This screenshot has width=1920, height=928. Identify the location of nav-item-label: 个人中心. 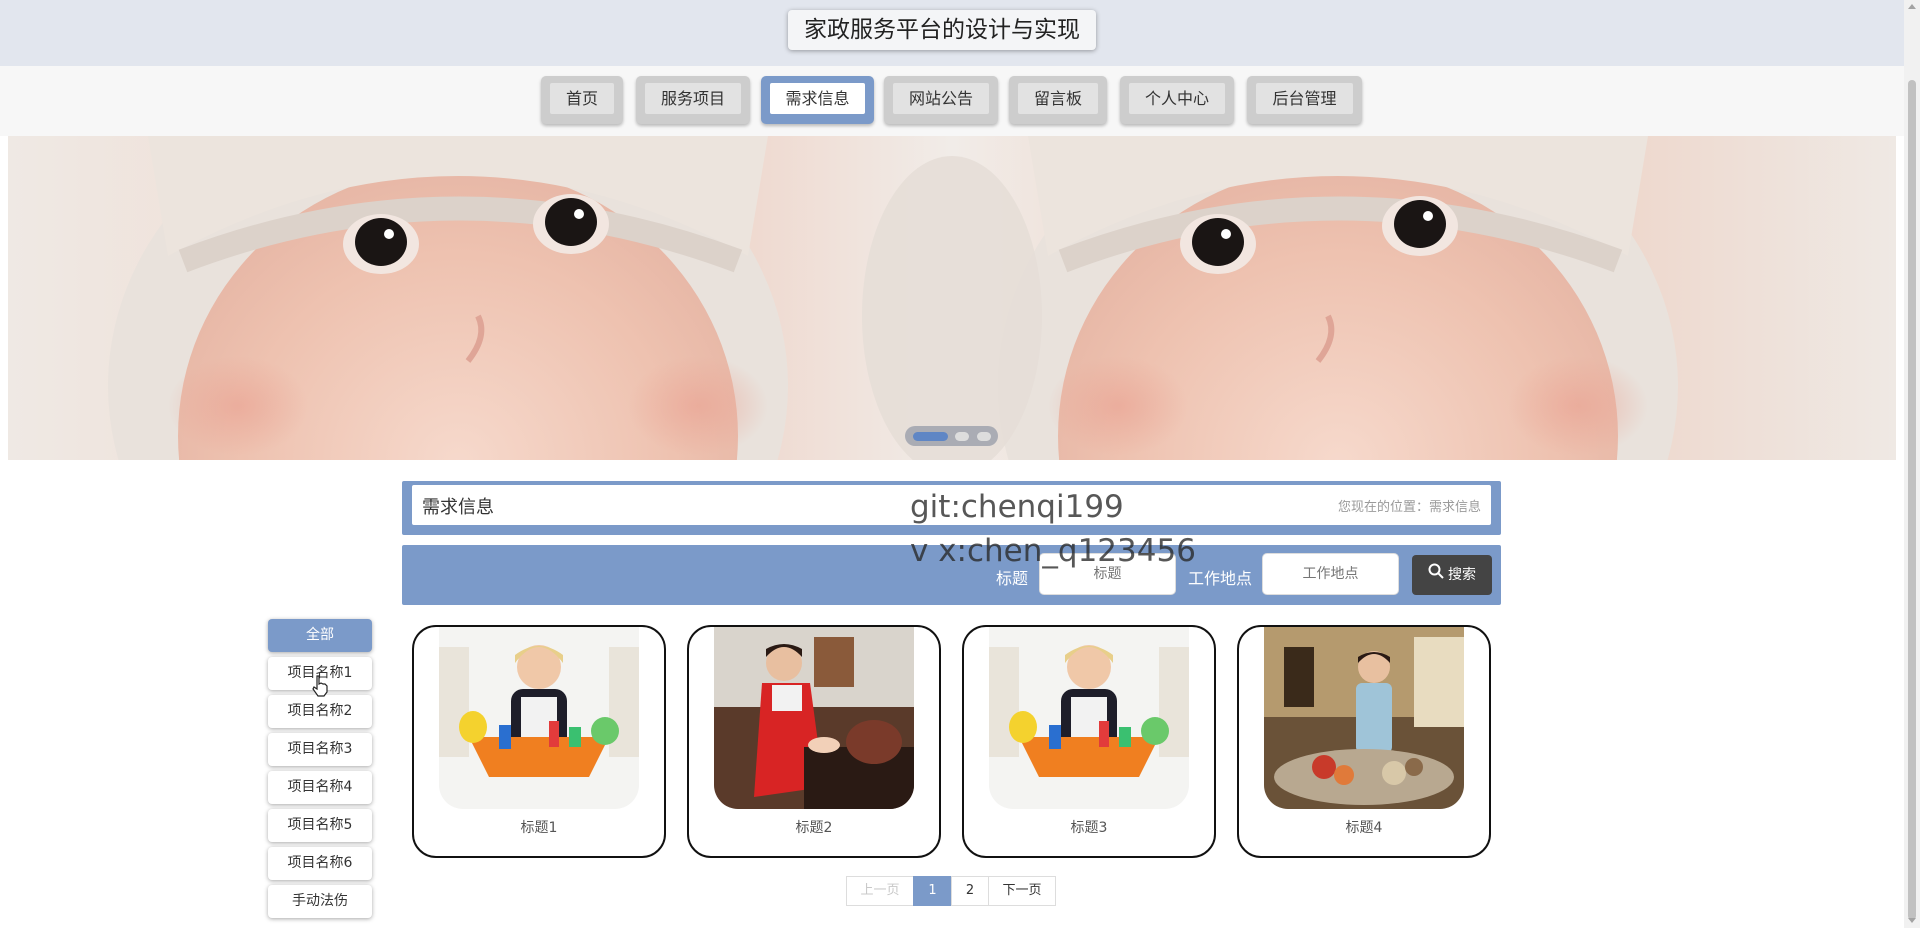
(1177, 98).